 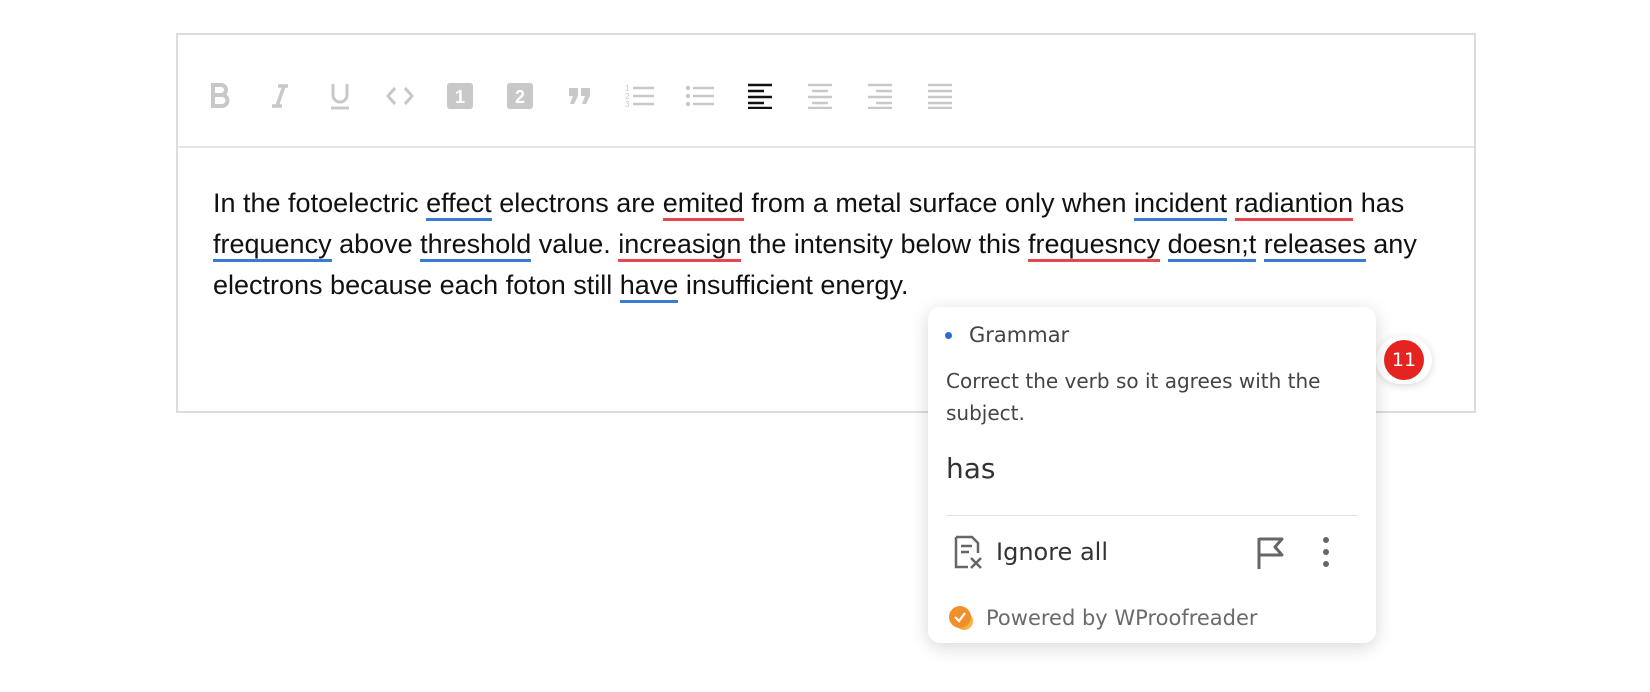 I want to click on spelling-issue: frequesncy, so click(x=1094, y=245).